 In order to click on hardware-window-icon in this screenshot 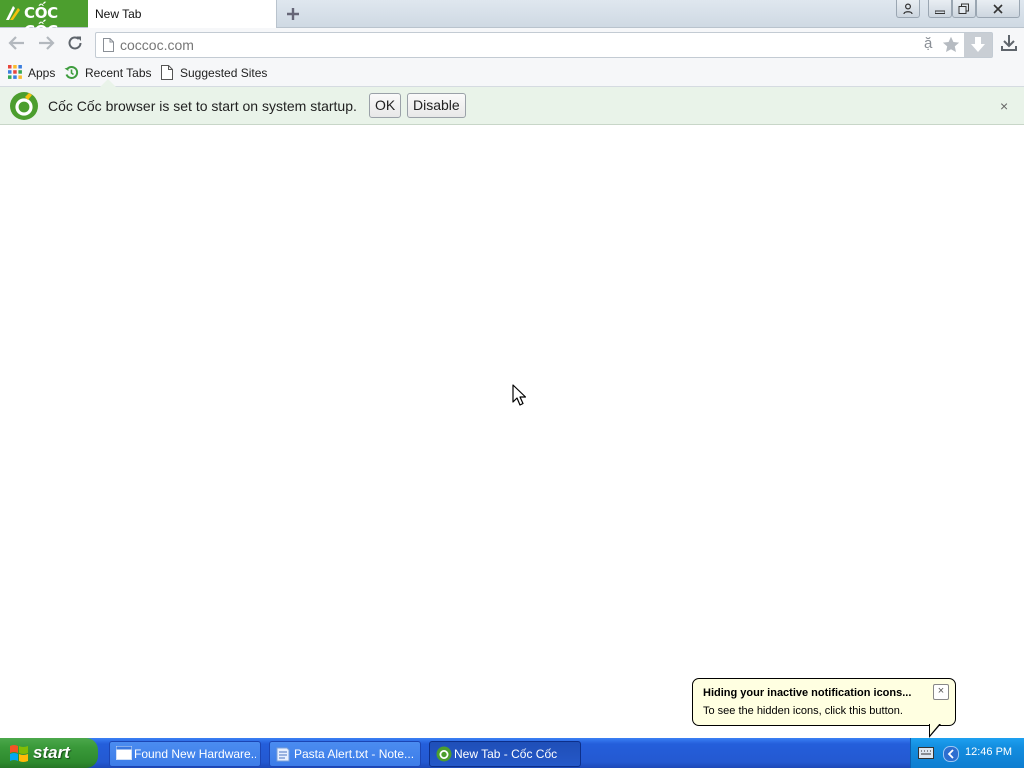, I will do `click(124, 753)`.